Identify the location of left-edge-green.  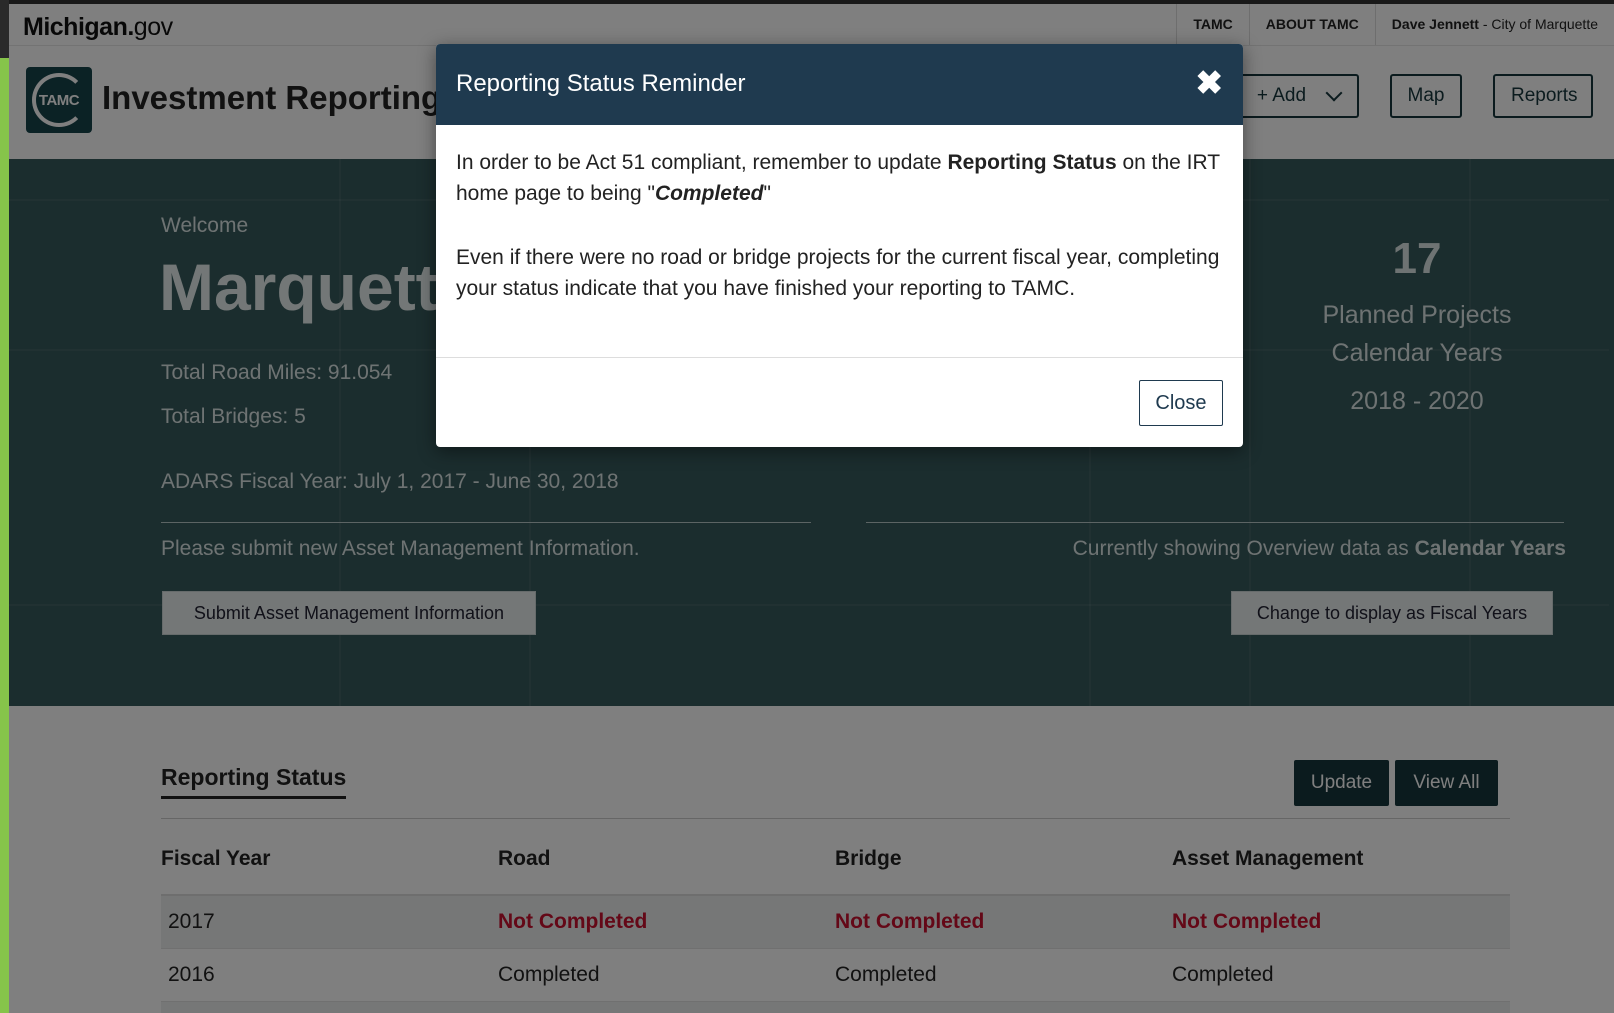
(4, 535).